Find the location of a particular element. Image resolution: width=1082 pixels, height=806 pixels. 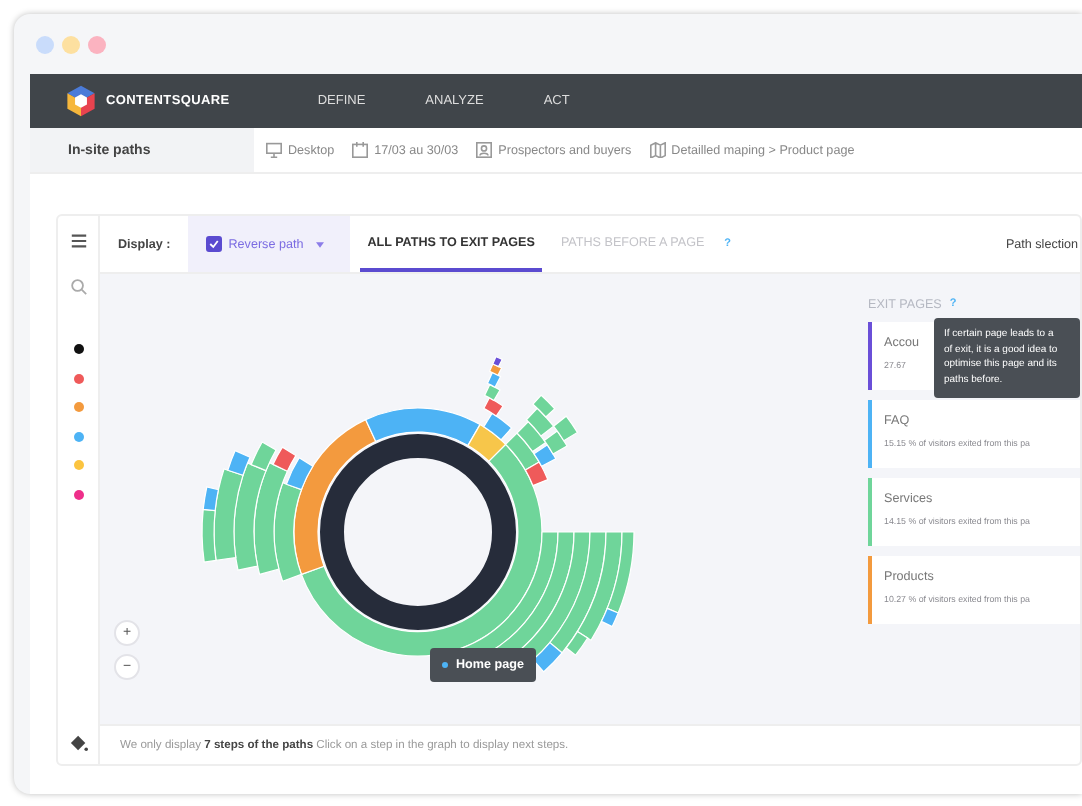

menu-icon is located at coordinates (78, 241).